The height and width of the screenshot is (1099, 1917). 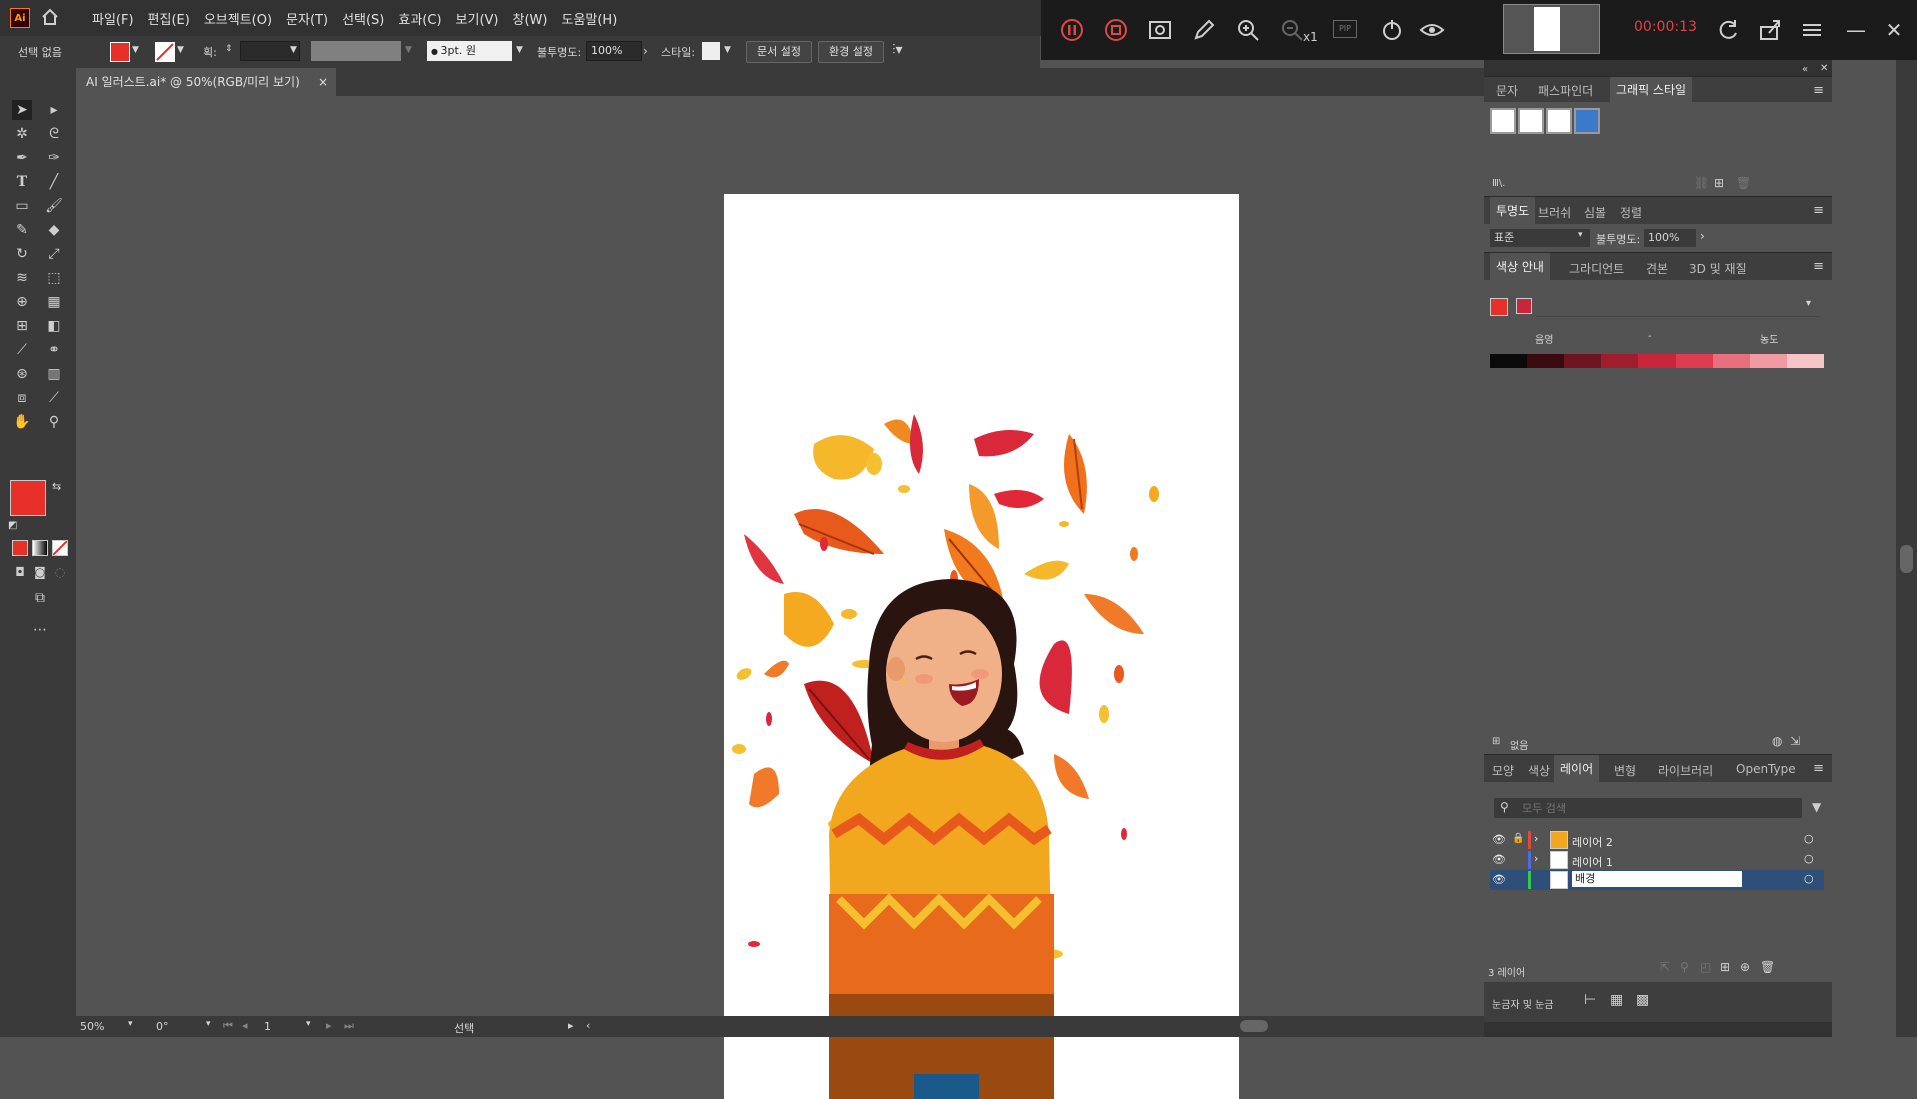 What do you see at coordinates (727, 50) in the screenshot?
I see `style-dropdown-icon: ▼` at bounding box center [727, 50].